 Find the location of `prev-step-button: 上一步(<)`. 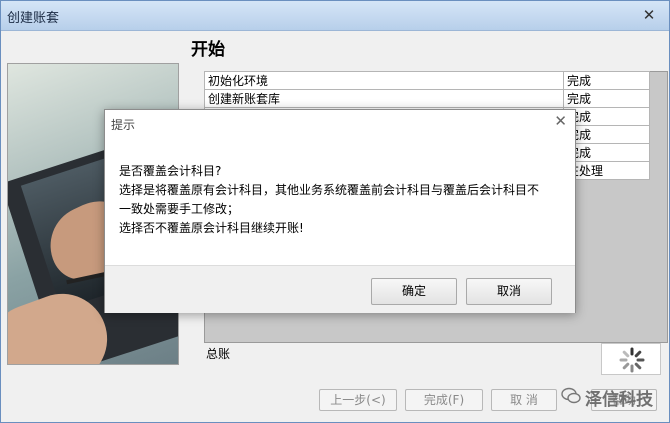

prev-step-button: 上一步(<) is located at coordinates (358, 400).